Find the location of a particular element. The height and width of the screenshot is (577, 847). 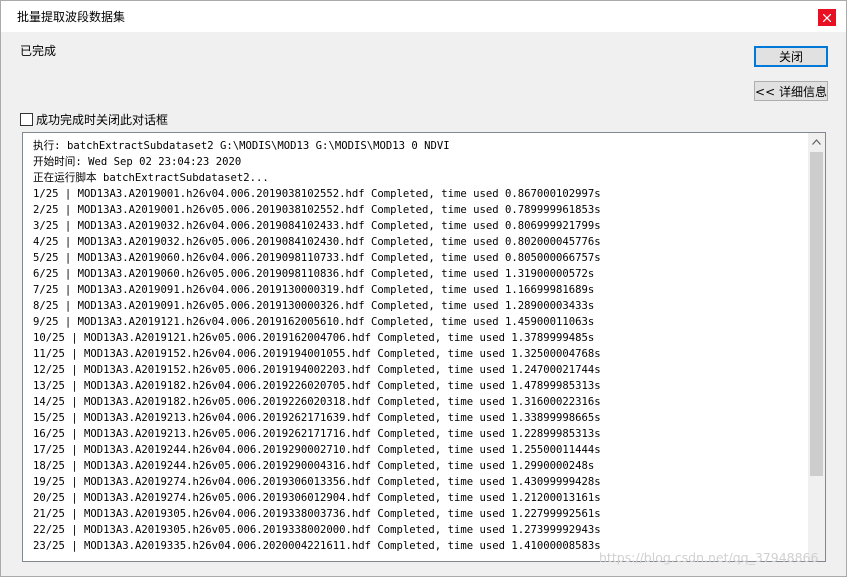

close-icon is located at coordinates (827, 17).